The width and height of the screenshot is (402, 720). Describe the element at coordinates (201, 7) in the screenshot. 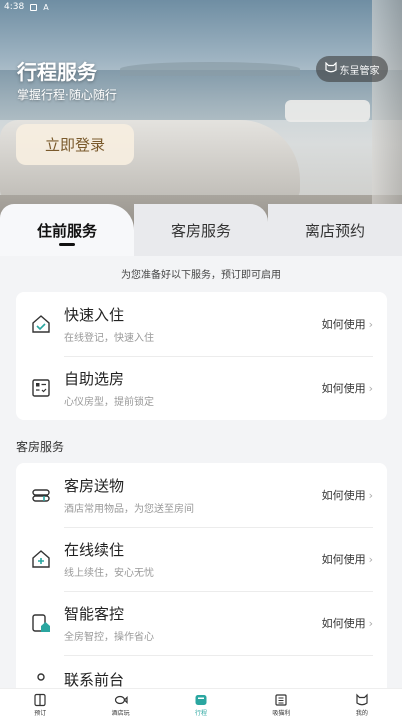

I see `status-bar: 4:38 A` at that location.